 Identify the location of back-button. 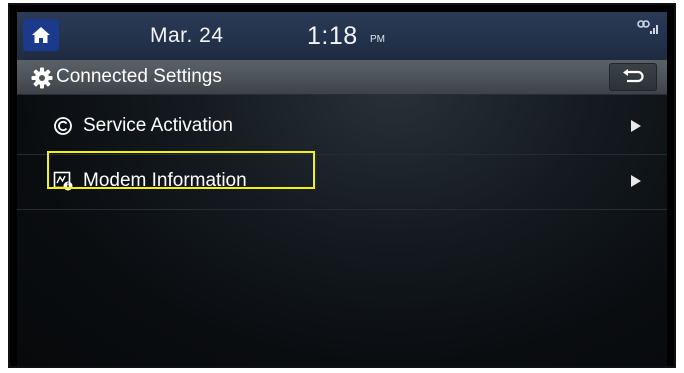
(633, 77).